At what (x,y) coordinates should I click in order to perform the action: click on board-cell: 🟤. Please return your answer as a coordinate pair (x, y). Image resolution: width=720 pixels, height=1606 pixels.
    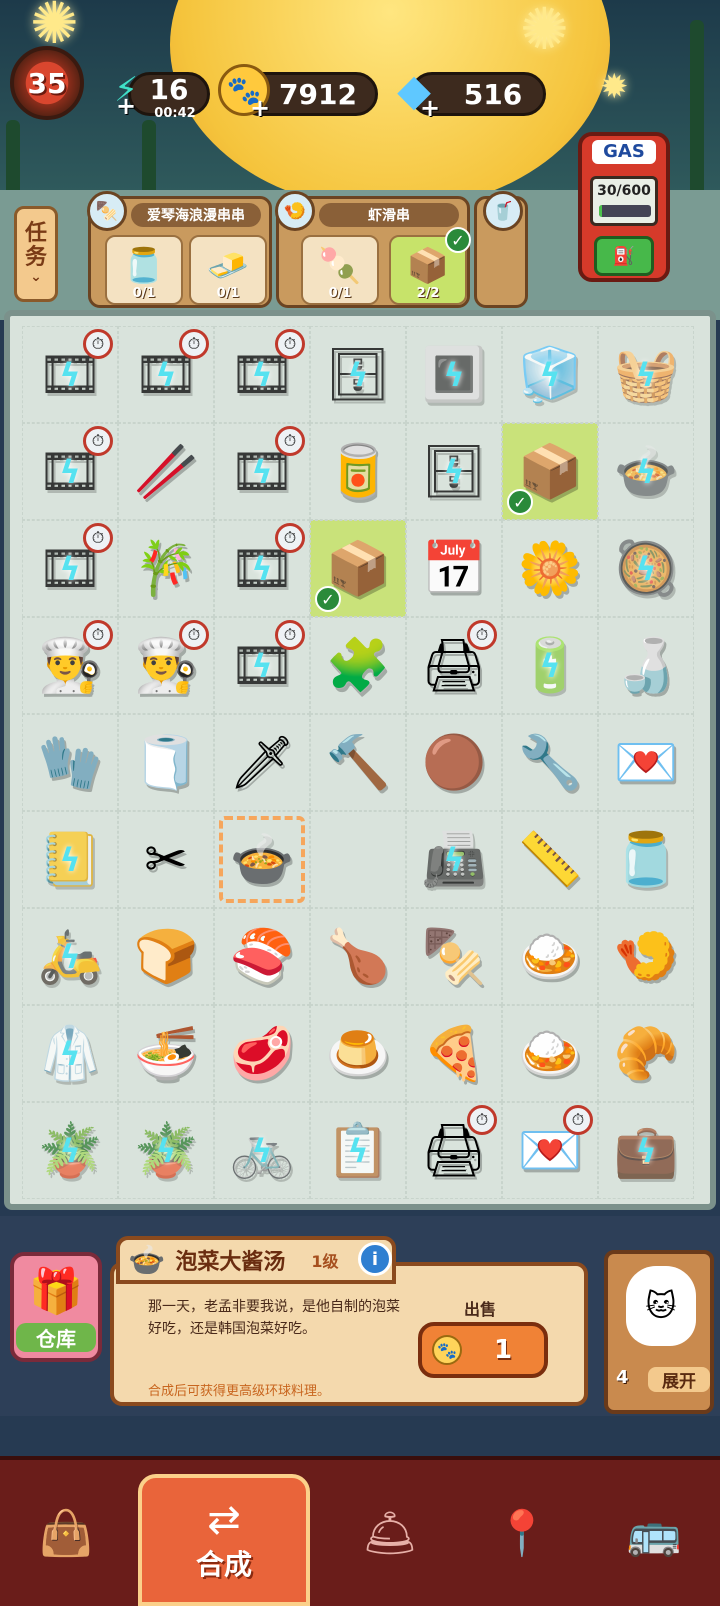
    Looking at the image, I should click on (454, 762).